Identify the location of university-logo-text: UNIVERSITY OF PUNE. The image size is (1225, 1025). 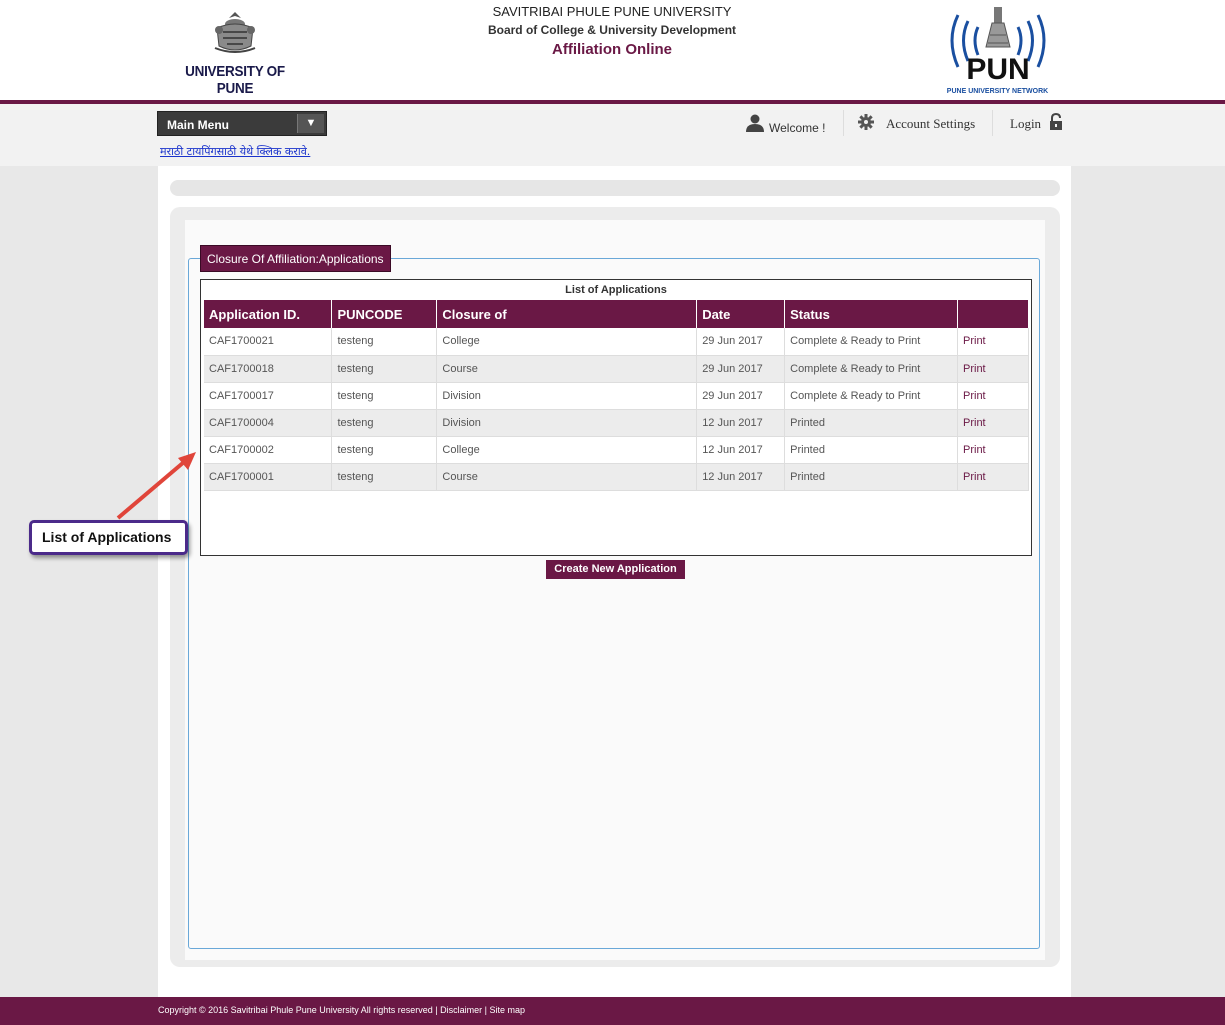
(235, 80).